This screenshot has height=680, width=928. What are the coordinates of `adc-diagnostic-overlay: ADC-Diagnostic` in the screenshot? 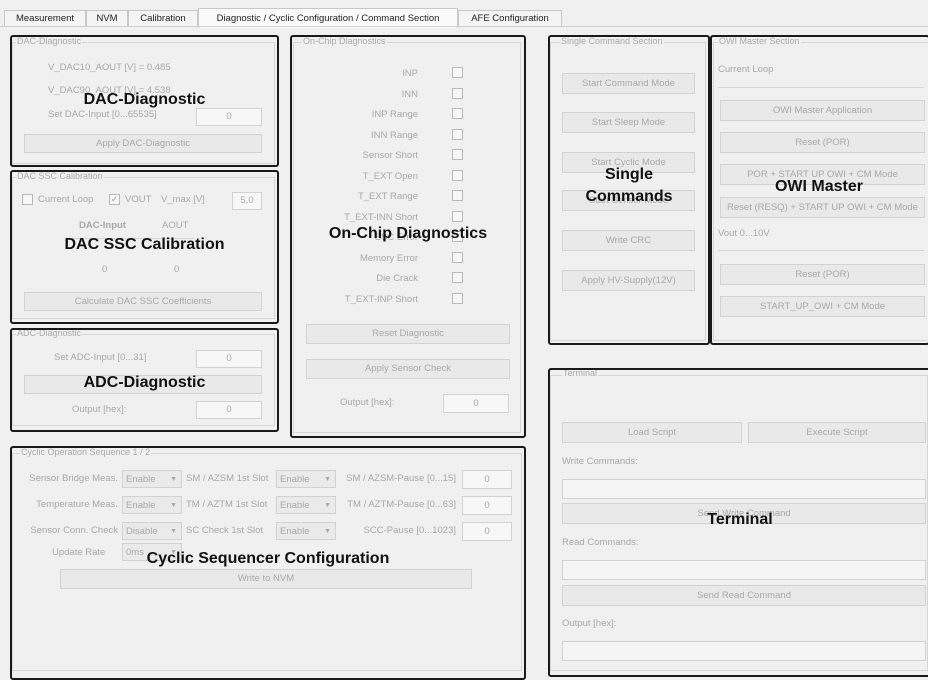 It's located at (144, 382).